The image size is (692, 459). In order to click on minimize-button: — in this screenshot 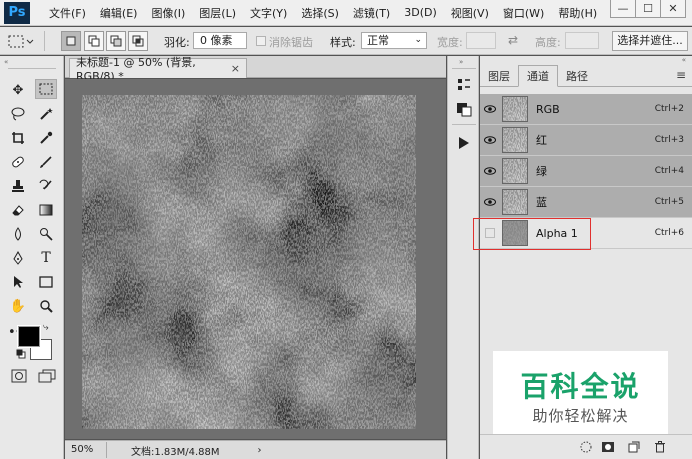, I will do `click(623, 9)`.